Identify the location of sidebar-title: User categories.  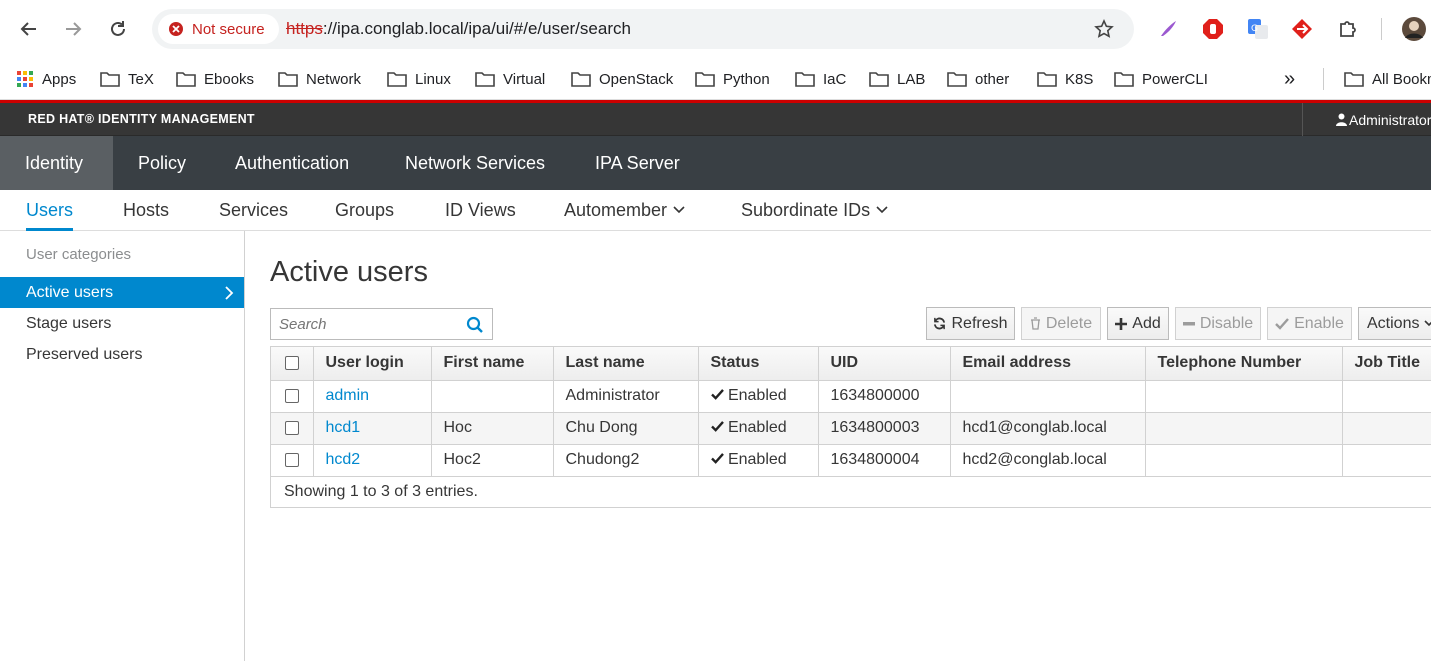
(79, 254).